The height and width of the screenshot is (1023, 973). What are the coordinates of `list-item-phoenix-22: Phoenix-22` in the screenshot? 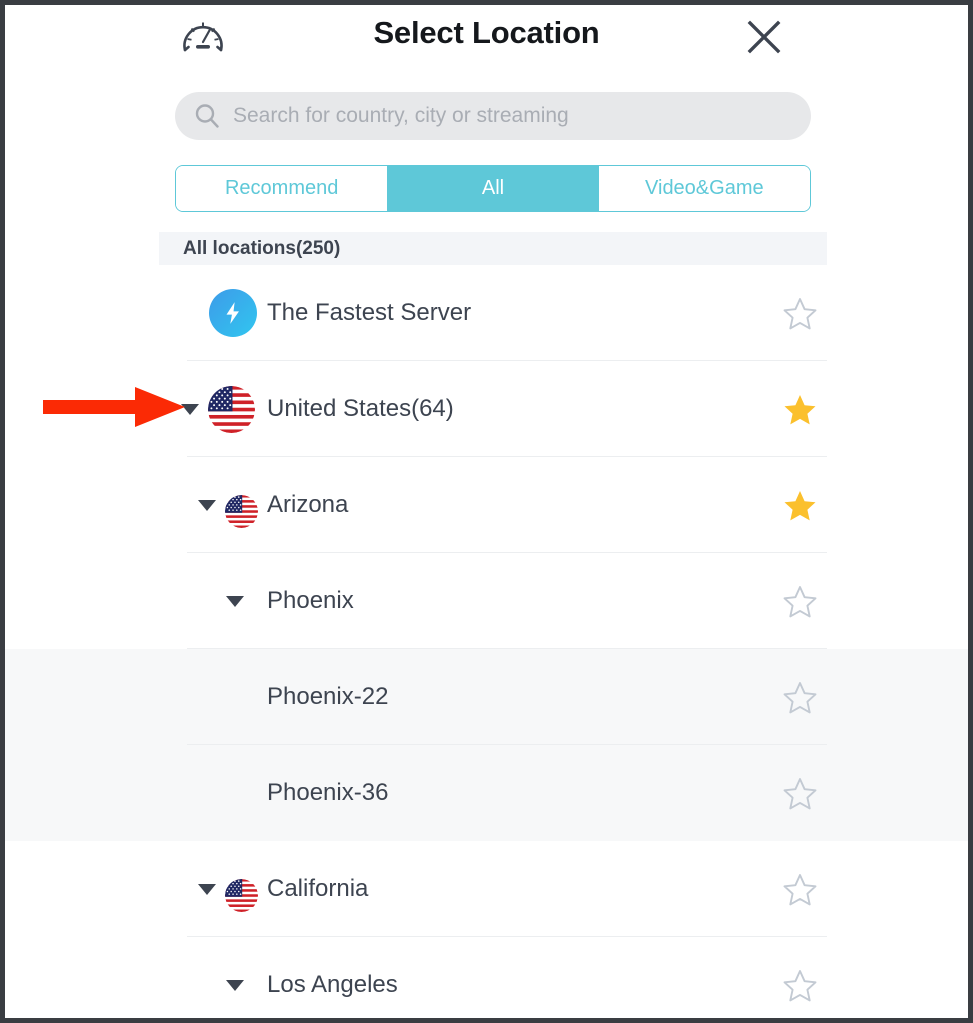 It's located at (486, 697).